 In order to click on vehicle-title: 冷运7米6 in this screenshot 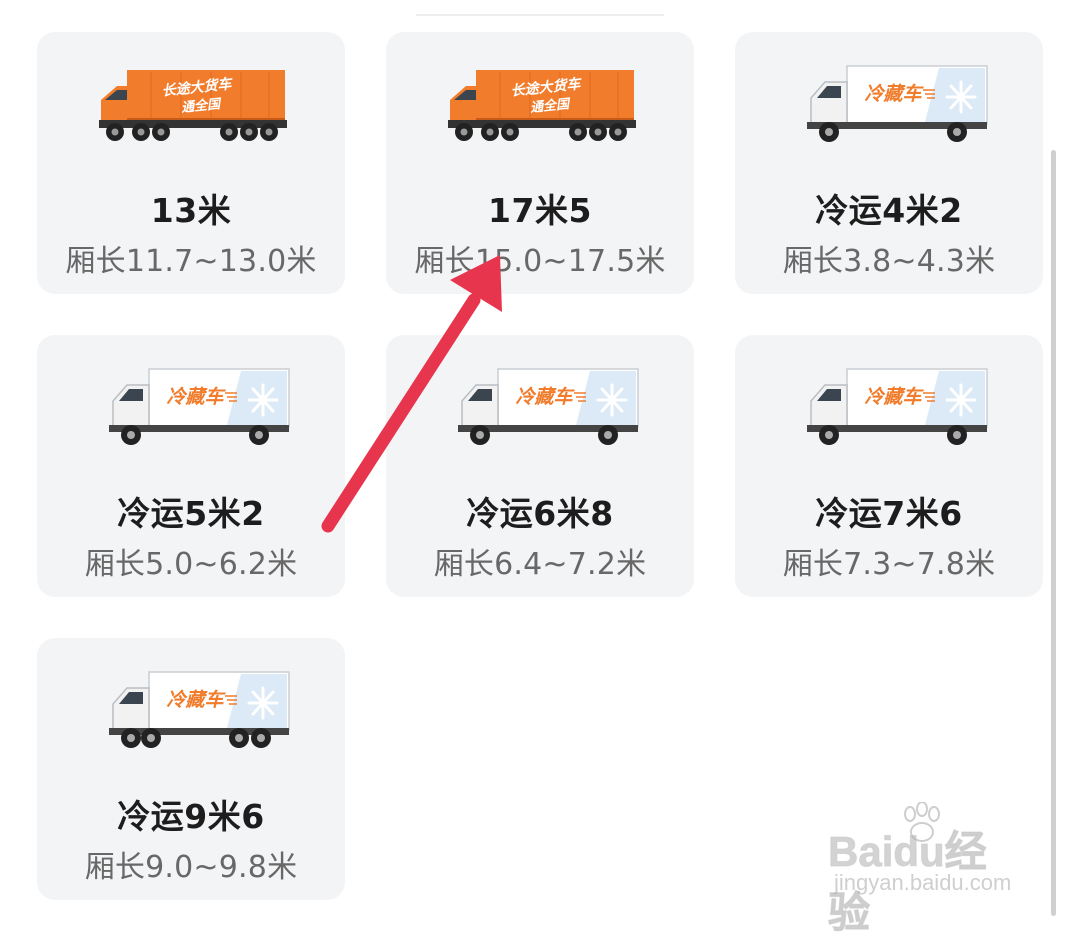, I will do `click(889, 513)`.